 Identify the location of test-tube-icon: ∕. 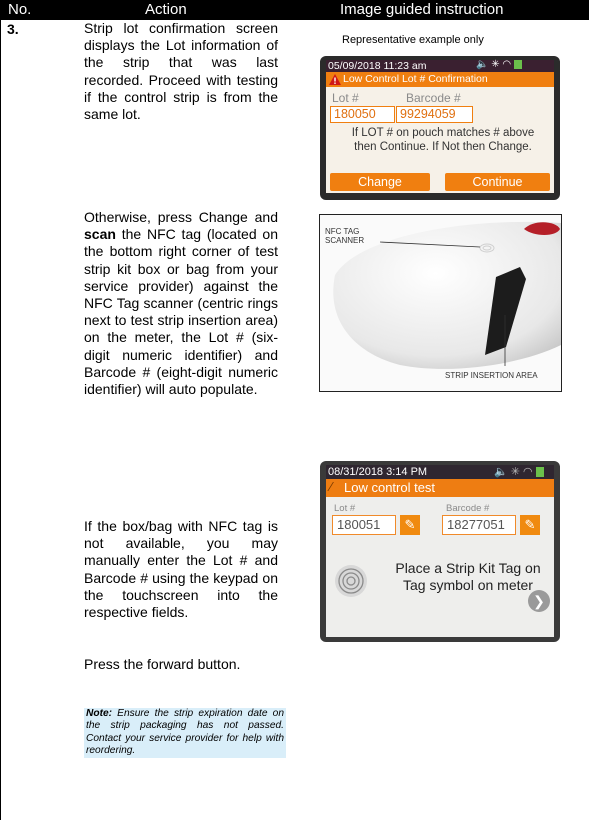
(331, 486).